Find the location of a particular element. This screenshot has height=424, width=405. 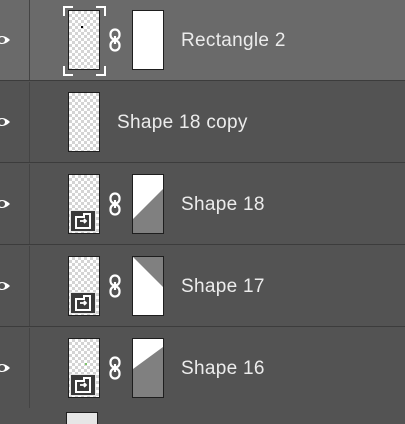

selection-corner-bottom-left is located at coordinates (68, 71).